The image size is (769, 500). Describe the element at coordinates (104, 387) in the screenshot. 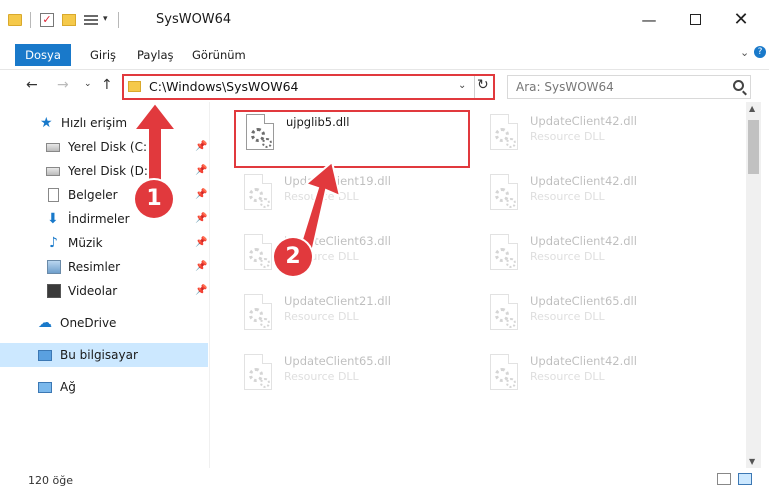

I see `sidebar-item-network: Ağ` at that location.